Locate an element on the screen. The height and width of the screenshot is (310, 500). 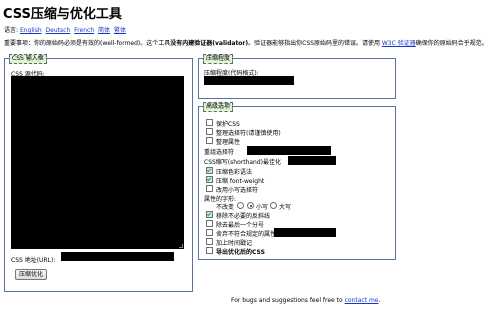
case-uppercase-label: 大写 is located at coordinates (285, 207).